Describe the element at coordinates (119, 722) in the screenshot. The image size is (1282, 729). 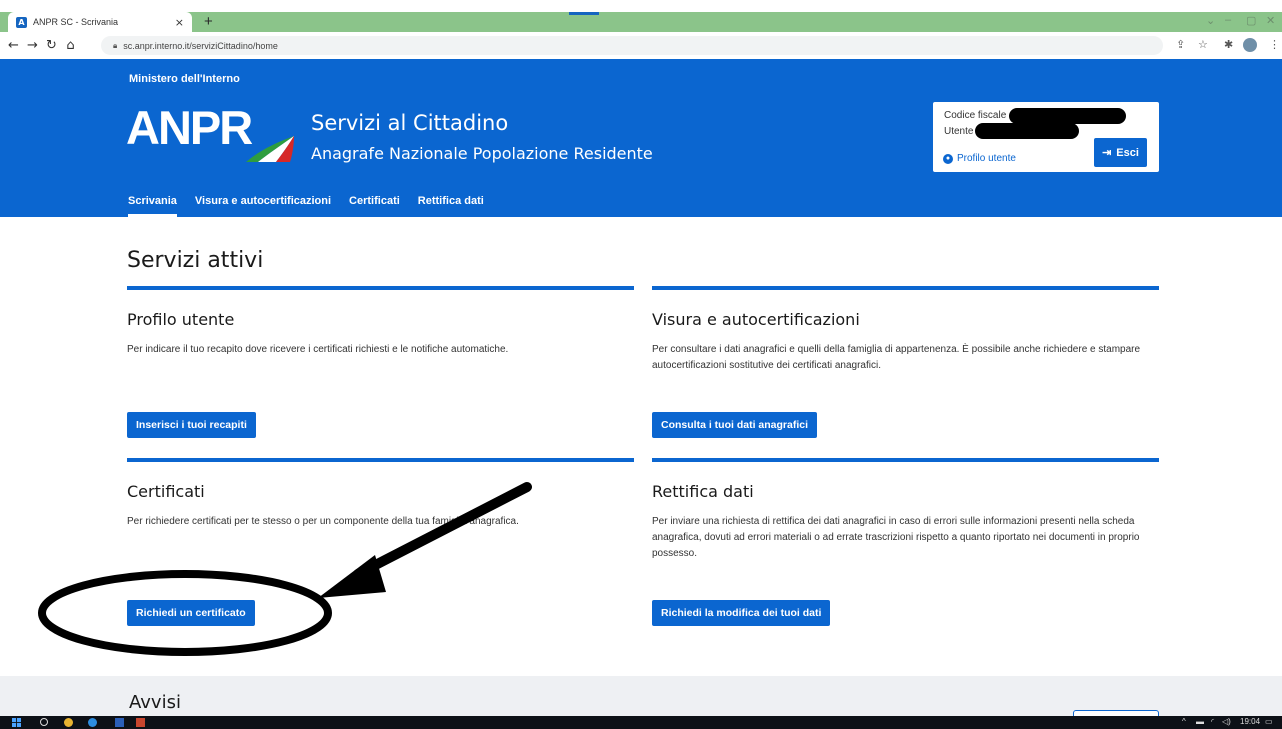
I see `word-icon` at that location.